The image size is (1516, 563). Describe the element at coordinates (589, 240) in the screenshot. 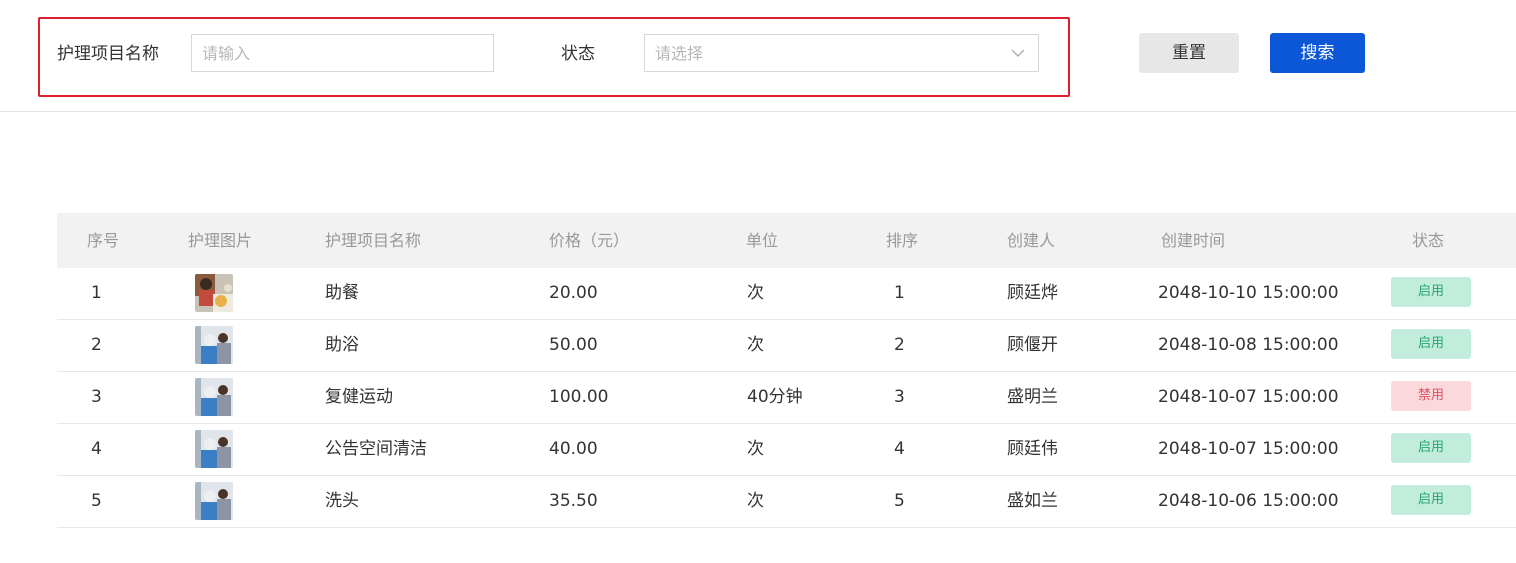

I see `header-price: 价格（元）` at that location.